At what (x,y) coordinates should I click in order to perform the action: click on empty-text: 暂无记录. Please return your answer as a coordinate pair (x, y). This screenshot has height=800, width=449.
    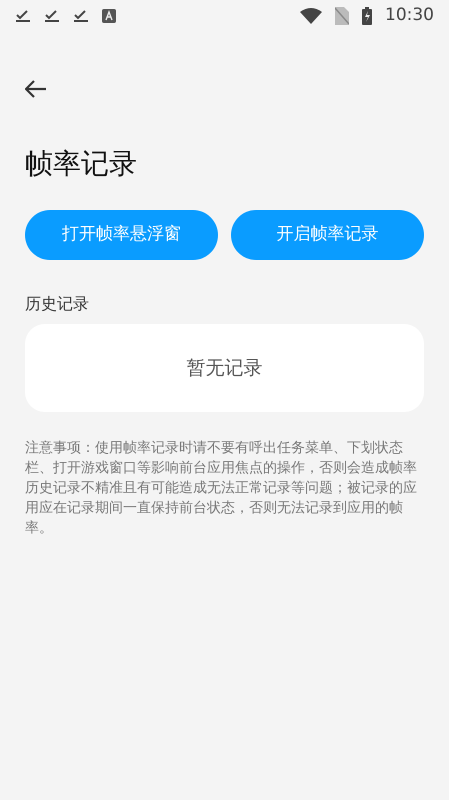
    Looking at the image, I should click on (224, 368).